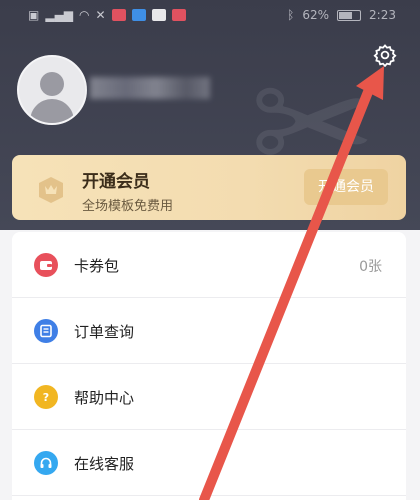 This screenshot has height=500, width=420. Describe the element at coordinates (107, 15) in the screenshot. I see `status-left: ▣ ▂▄▆ ◠ ✕` at that location.